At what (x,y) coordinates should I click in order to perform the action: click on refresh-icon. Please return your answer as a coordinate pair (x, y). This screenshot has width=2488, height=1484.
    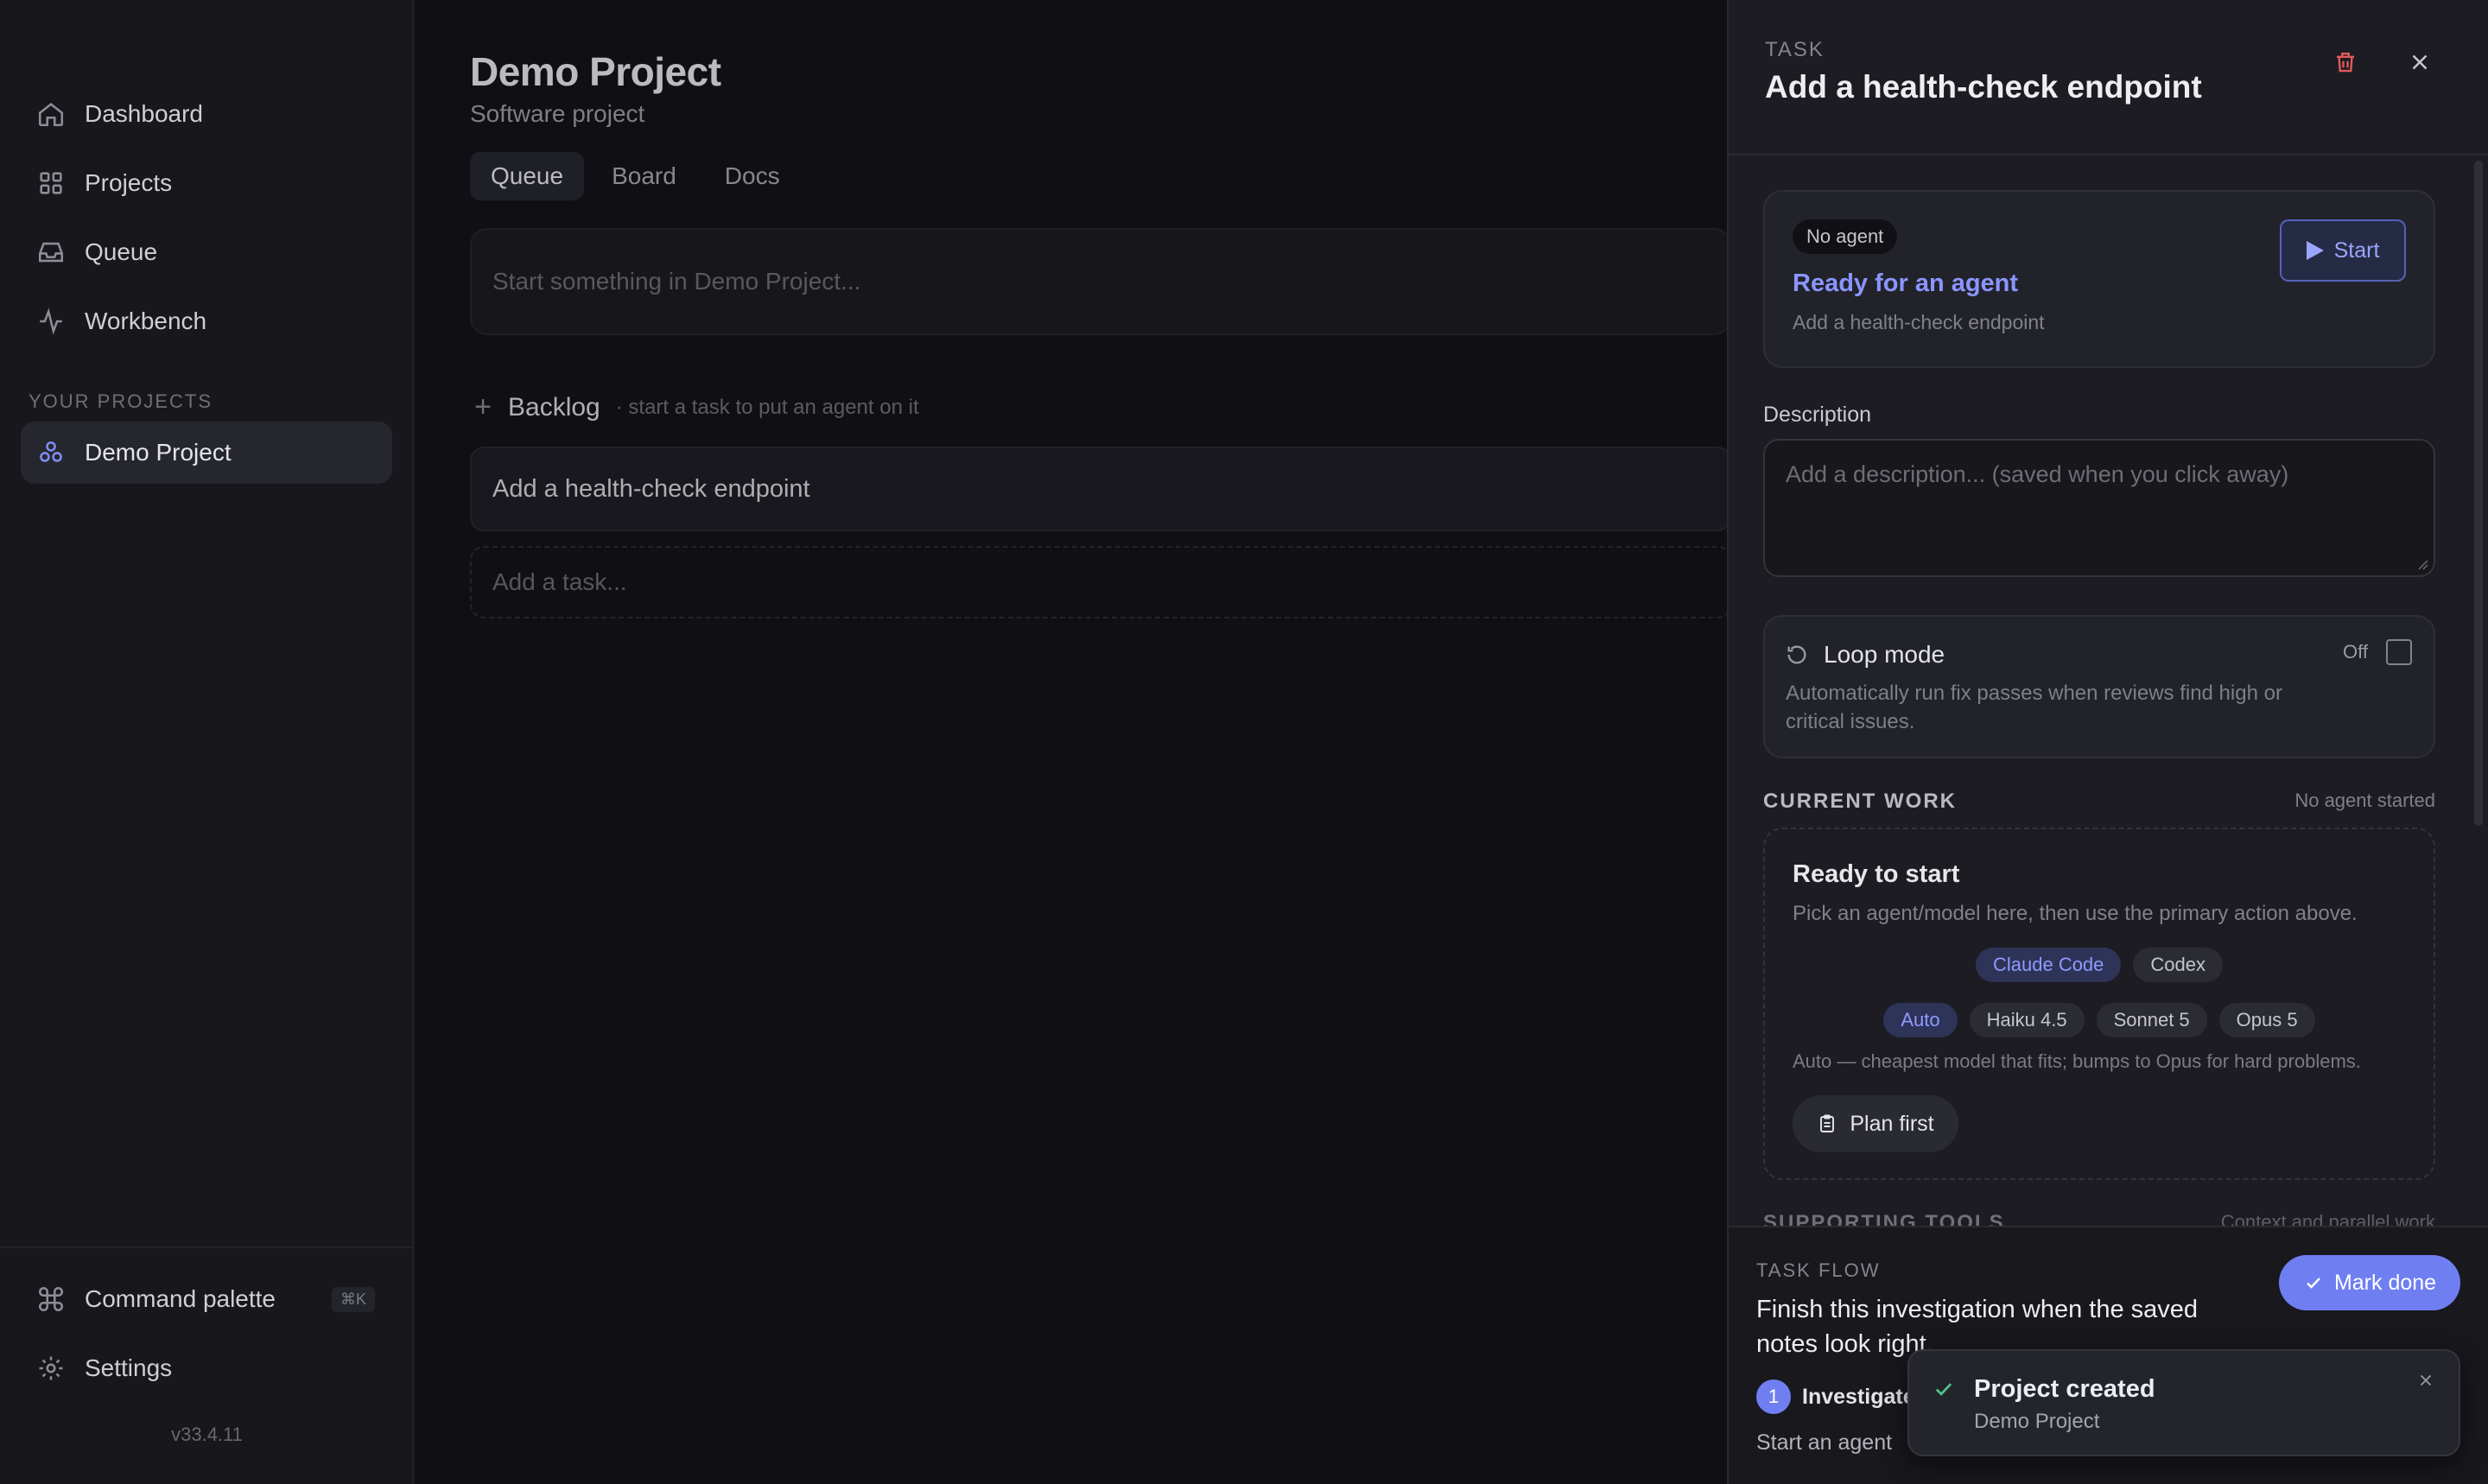
    Looking at the image, I should click on (1796, 654).